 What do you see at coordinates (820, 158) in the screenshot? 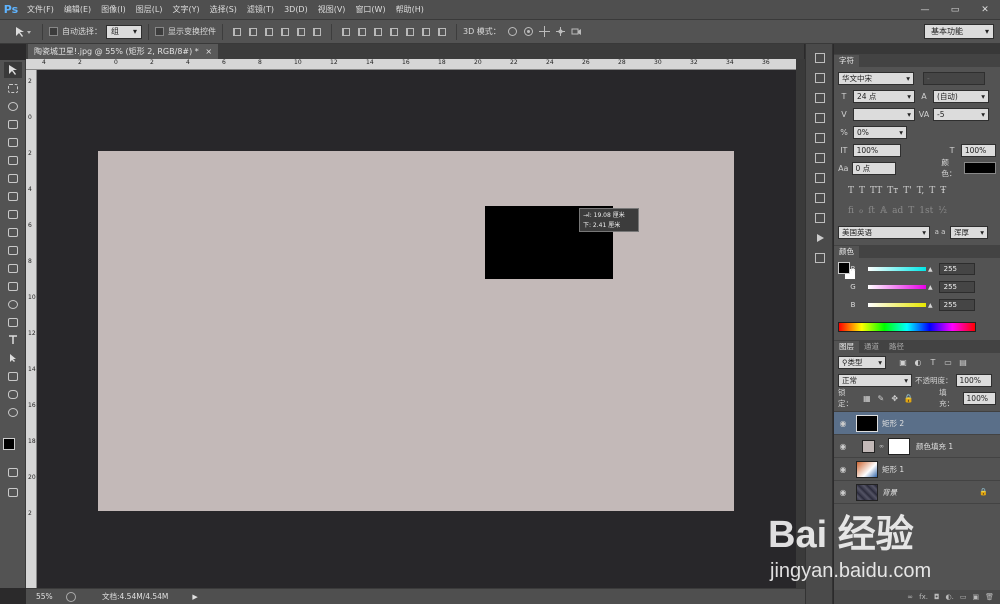
I see `swatches-panel-icon` at bounding box center [820, 158].